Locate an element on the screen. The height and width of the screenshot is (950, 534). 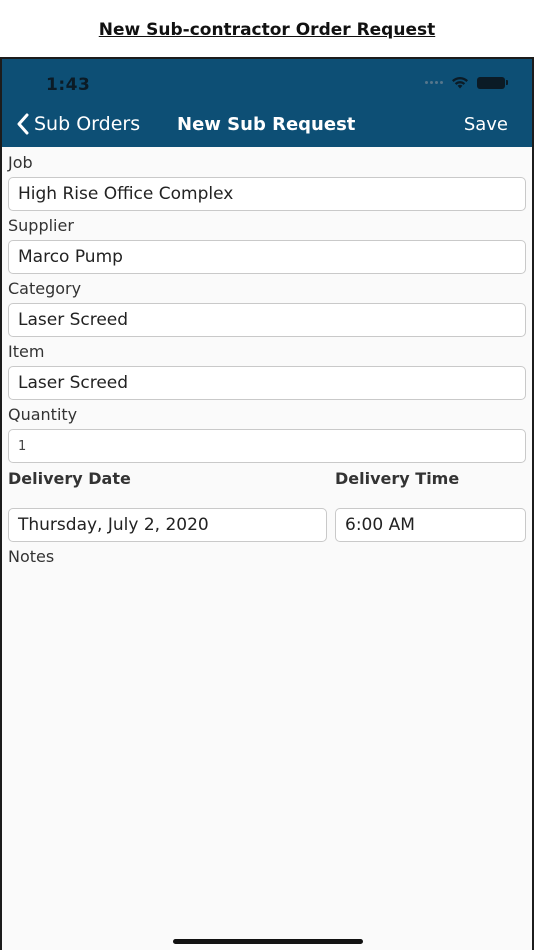
delivery-time-field: 6:00 AM is located at coordinates (430, 525).